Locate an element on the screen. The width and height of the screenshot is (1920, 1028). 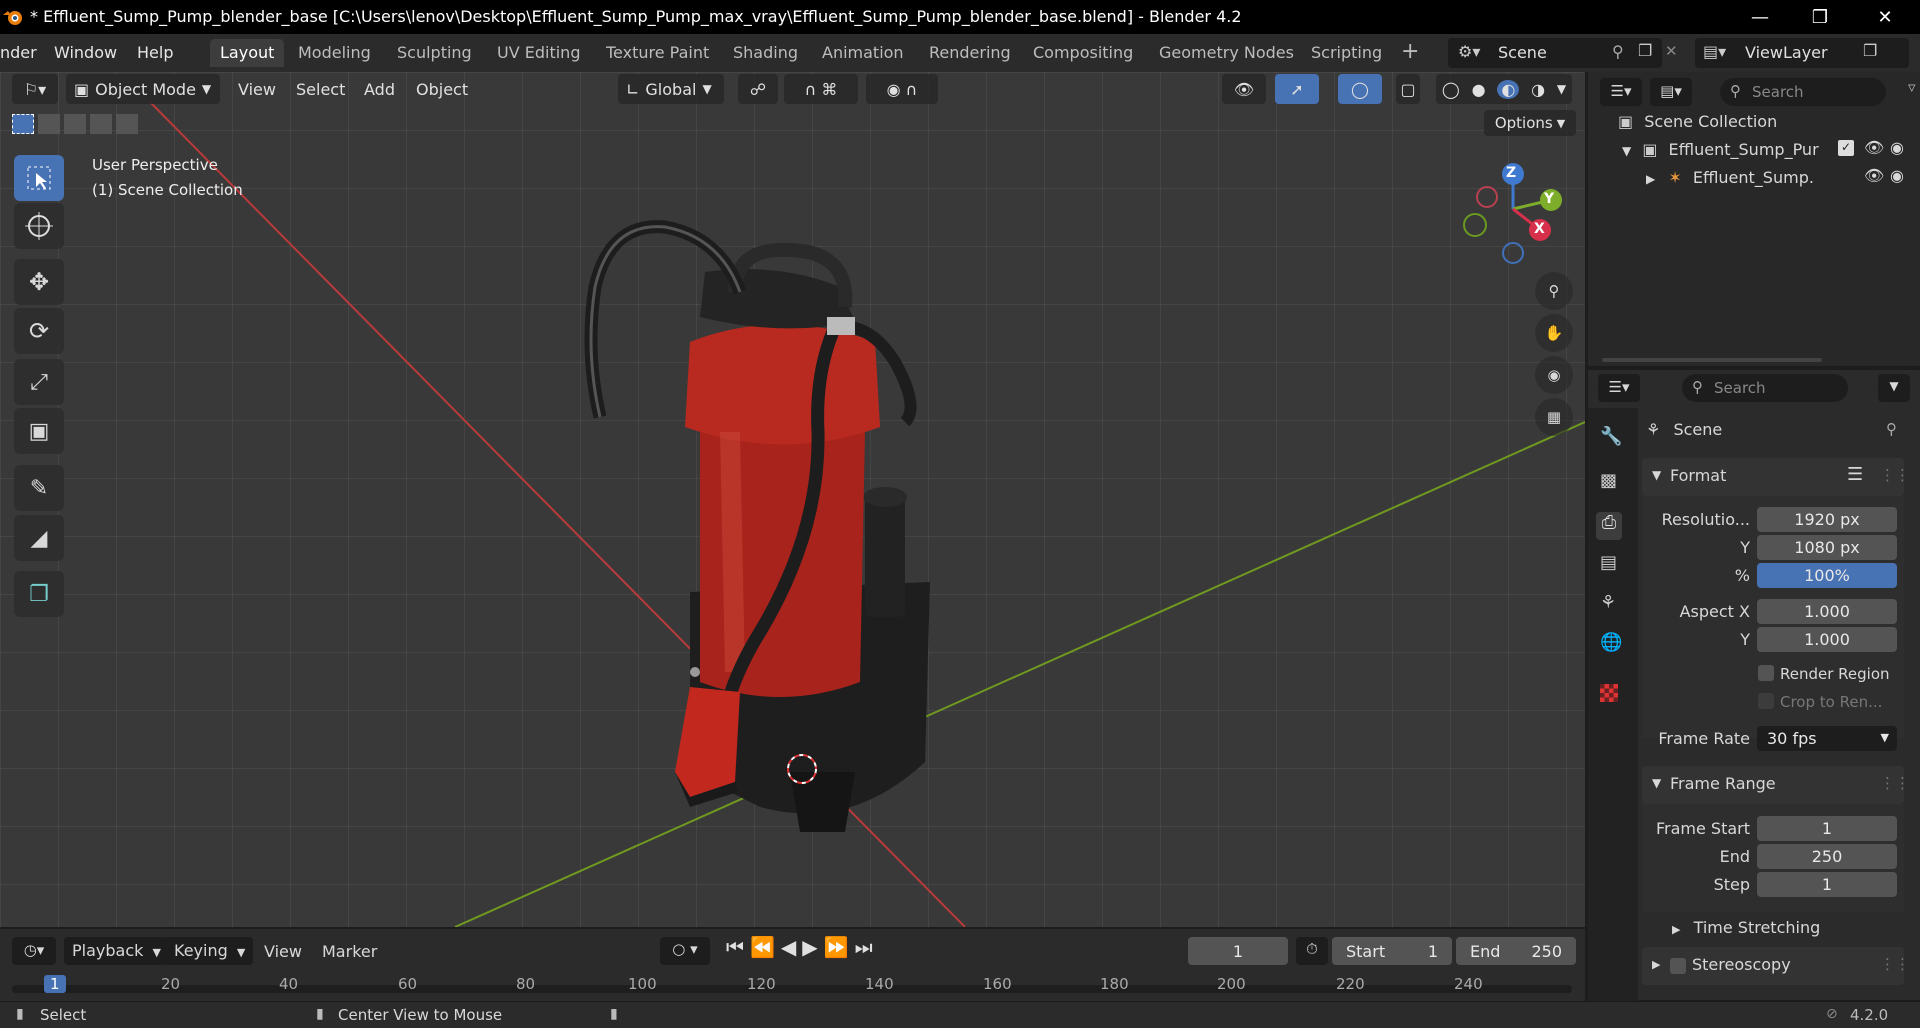
frame-step-field: 1 is located at coordinates (1827, 884).